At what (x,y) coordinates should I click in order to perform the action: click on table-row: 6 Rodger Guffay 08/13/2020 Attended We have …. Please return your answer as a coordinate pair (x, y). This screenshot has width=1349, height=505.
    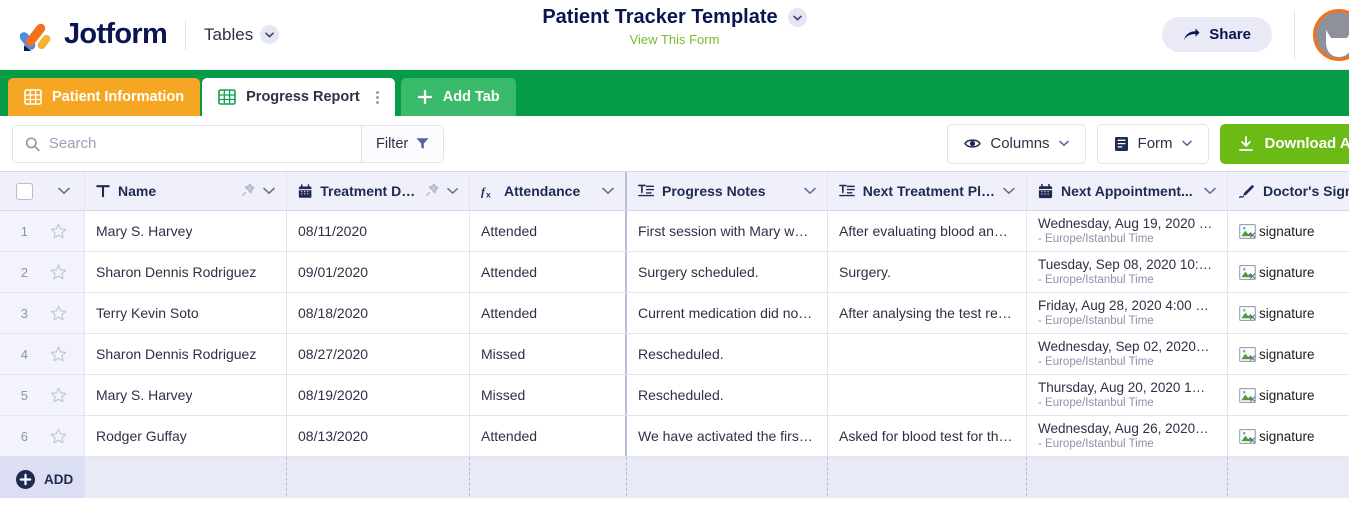
    Looking at the image, I should click on (674, 436).